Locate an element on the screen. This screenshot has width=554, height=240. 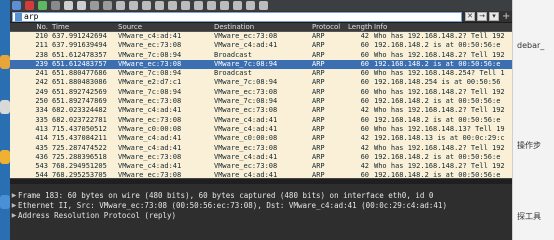
go-forward-icon is located at coordinates (146, 5).